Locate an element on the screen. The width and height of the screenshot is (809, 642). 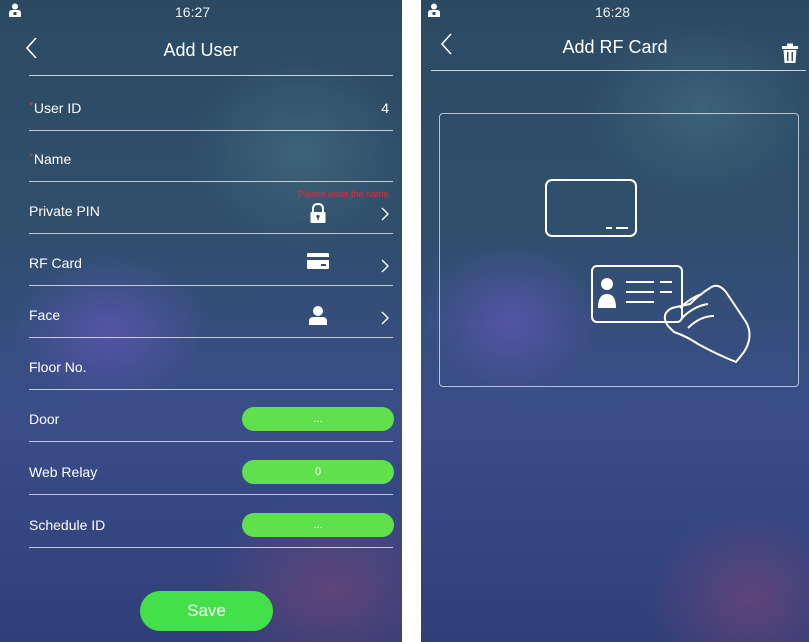
rf-card-row: RF Card is located at coordinates (211, 259).